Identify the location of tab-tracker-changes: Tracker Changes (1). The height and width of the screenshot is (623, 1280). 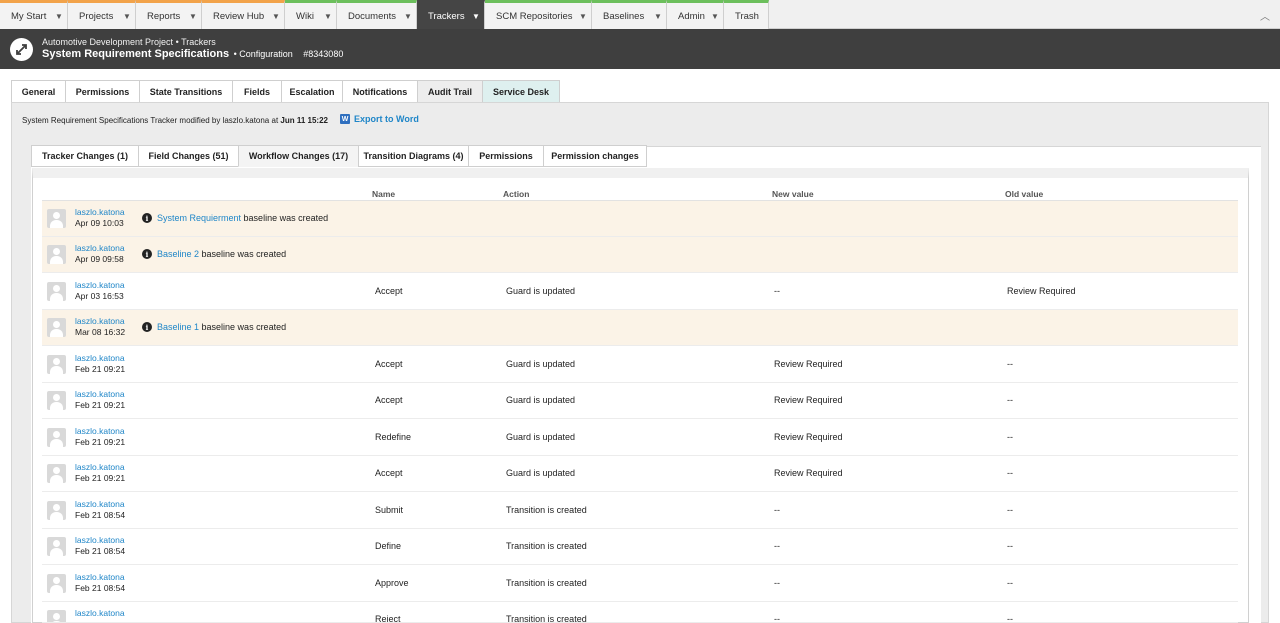
(85, 156).